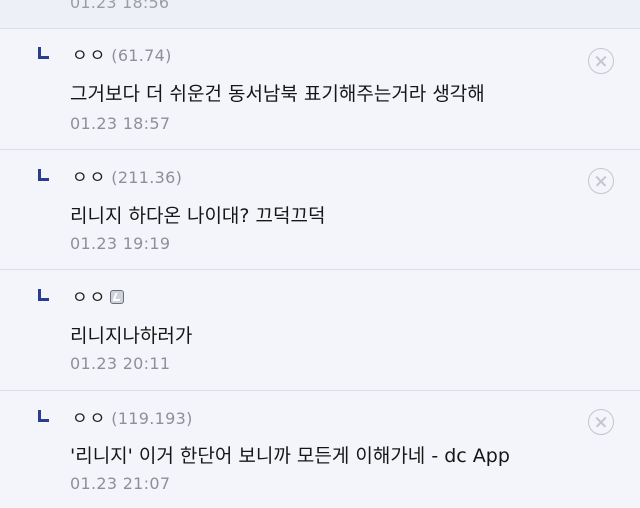  I want to click on reply-content: 리니지 하다온 나이대? 끄덕끄덕, so click(198, 216).